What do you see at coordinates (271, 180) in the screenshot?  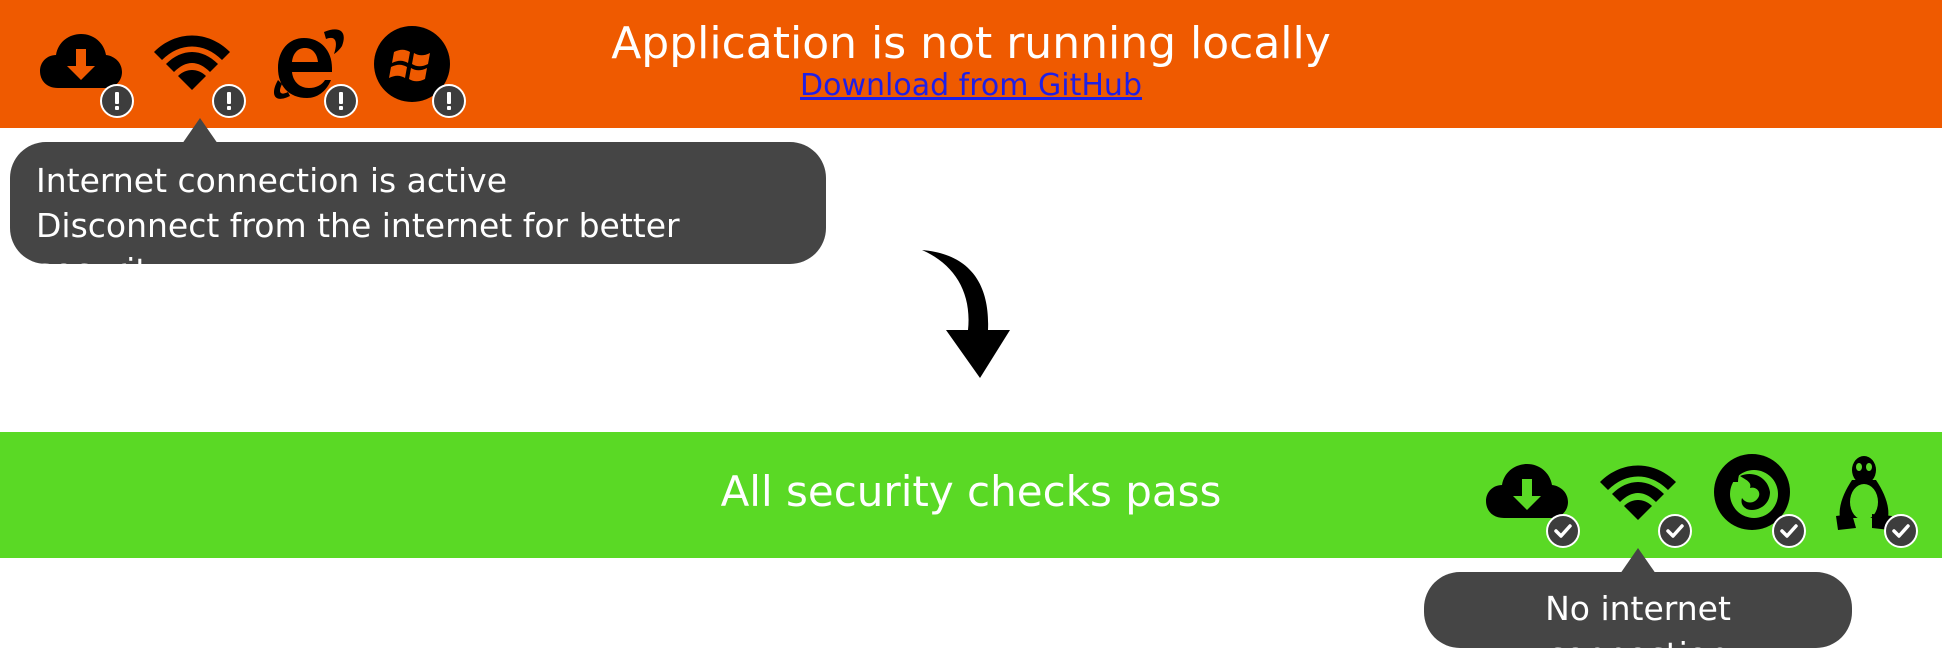 I see `tooltip-line-1: Internet connection is active` at bounding box center [271, 180].